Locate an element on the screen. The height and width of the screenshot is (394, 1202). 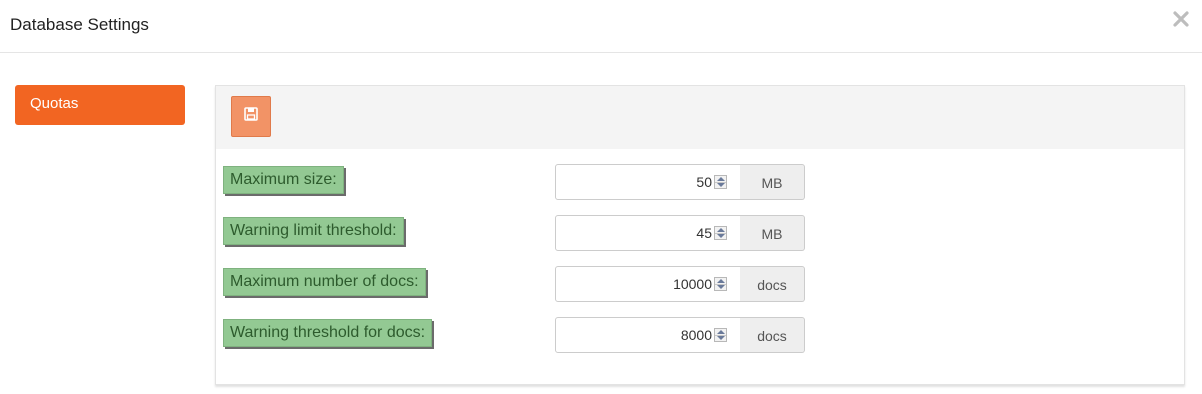
panel-toolbar is located at coordinates (700, 117).